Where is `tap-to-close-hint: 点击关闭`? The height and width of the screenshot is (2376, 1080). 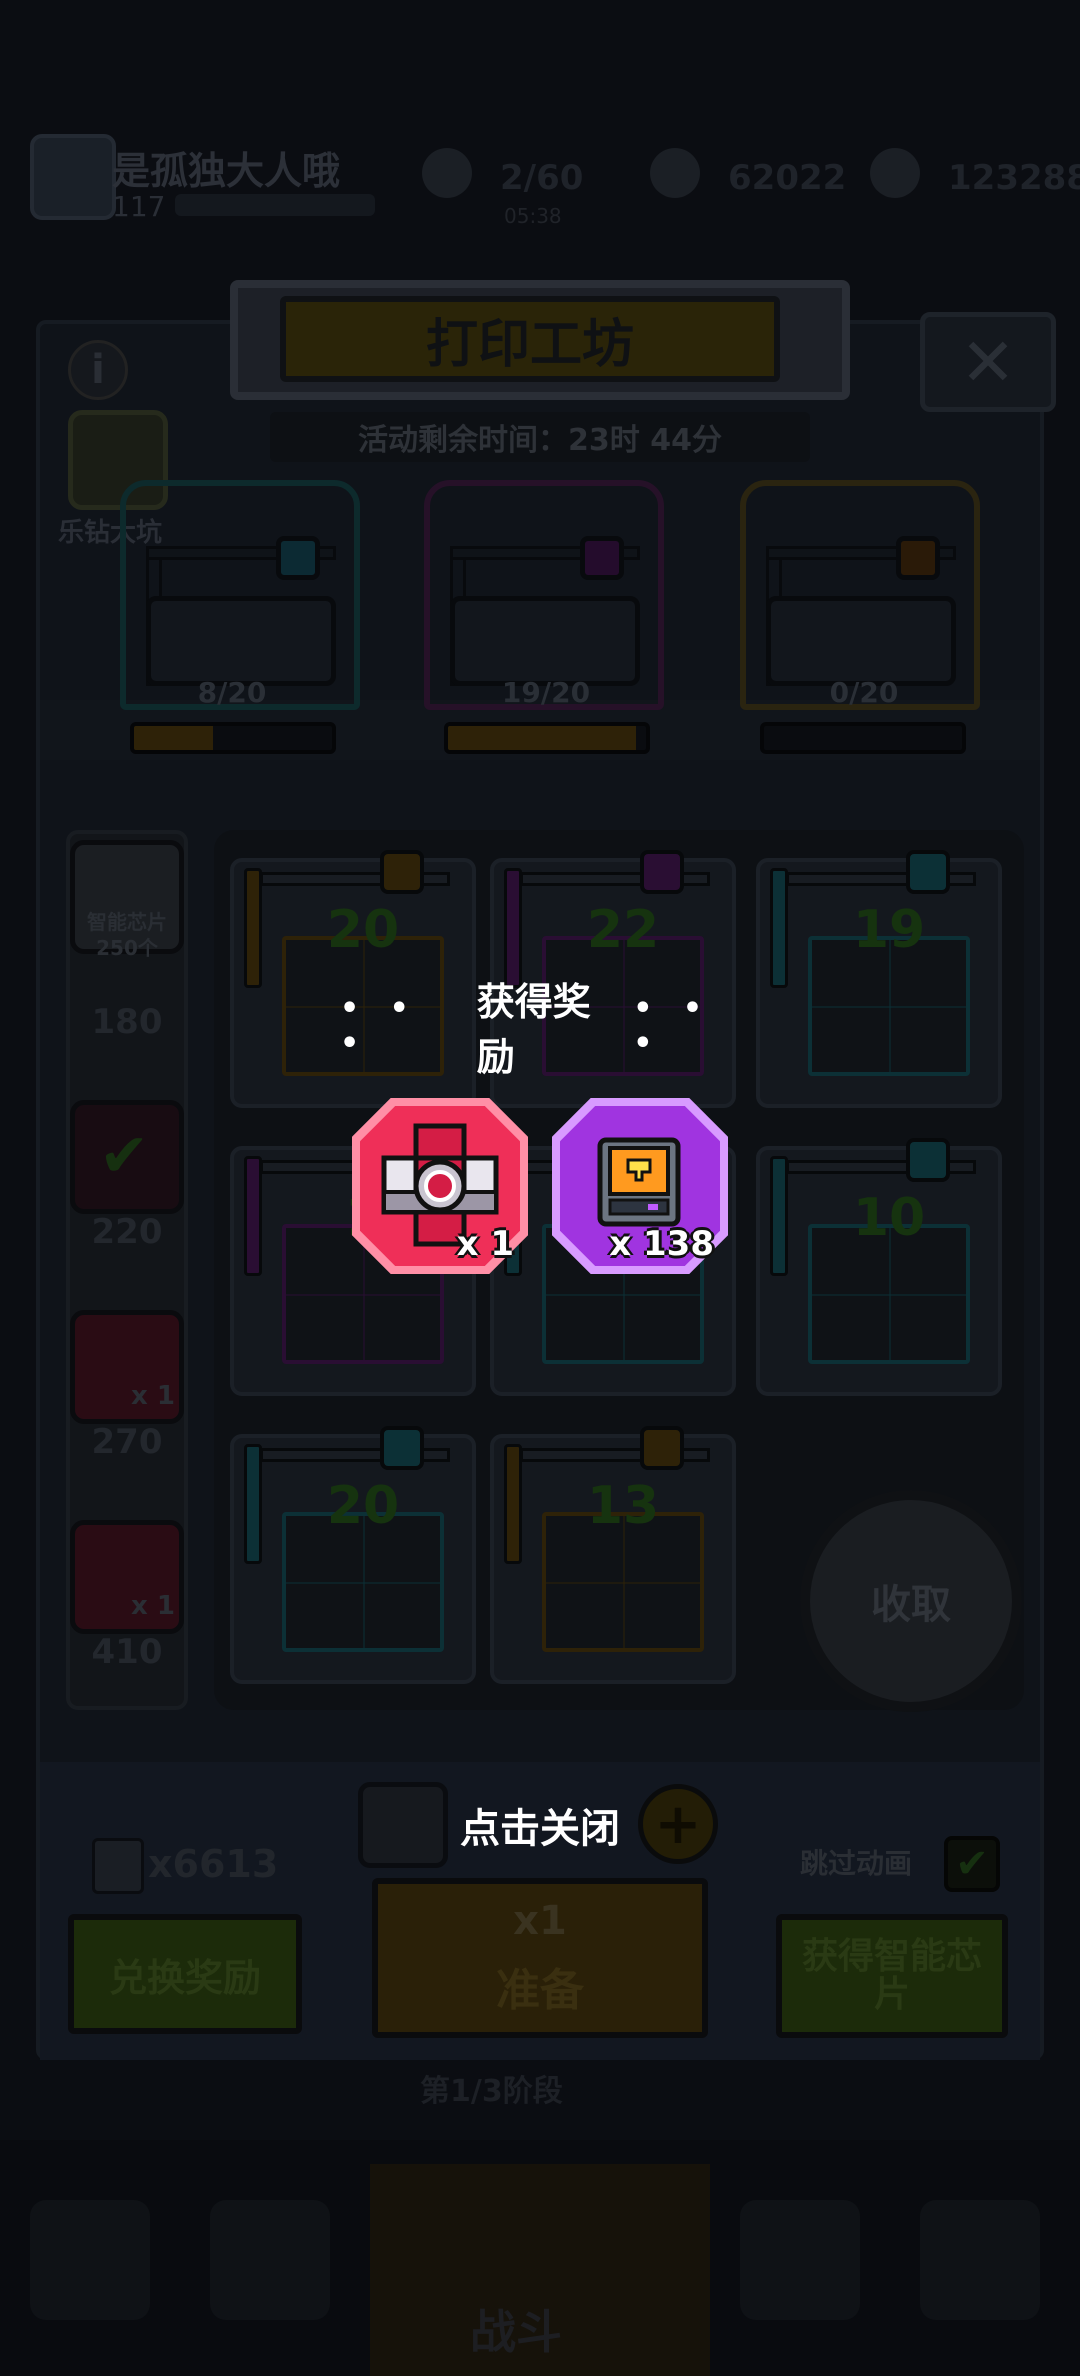
tap-to-close-hint: 点击关闭 is located at coordinates (540, 1825).